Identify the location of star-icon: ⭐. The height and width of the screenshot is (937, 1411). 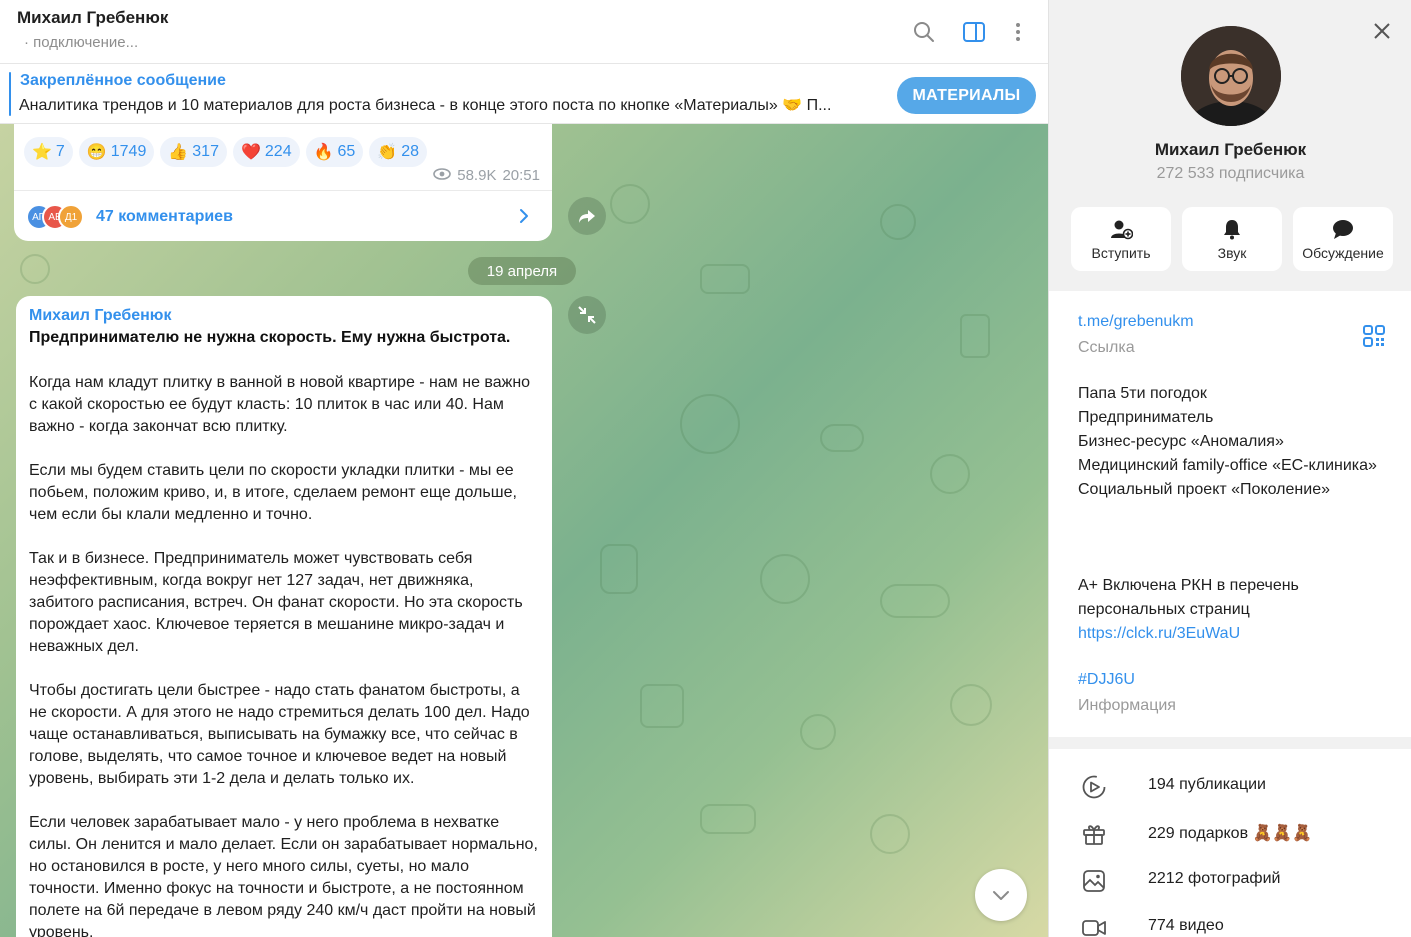
(42, 152).